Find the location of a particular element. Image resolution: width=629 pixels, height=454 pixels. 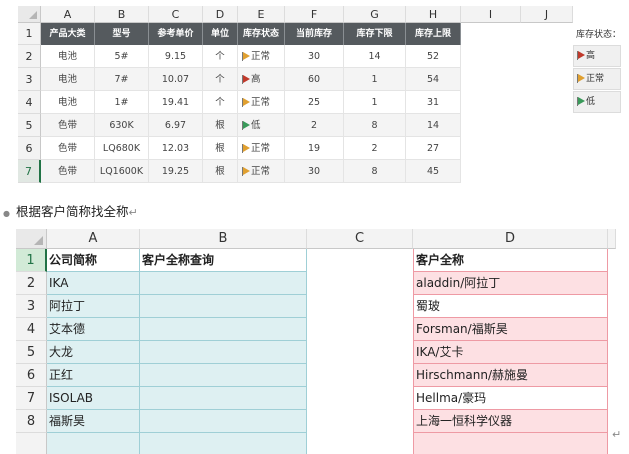

column-header-e is located at coordinates (612, 239).